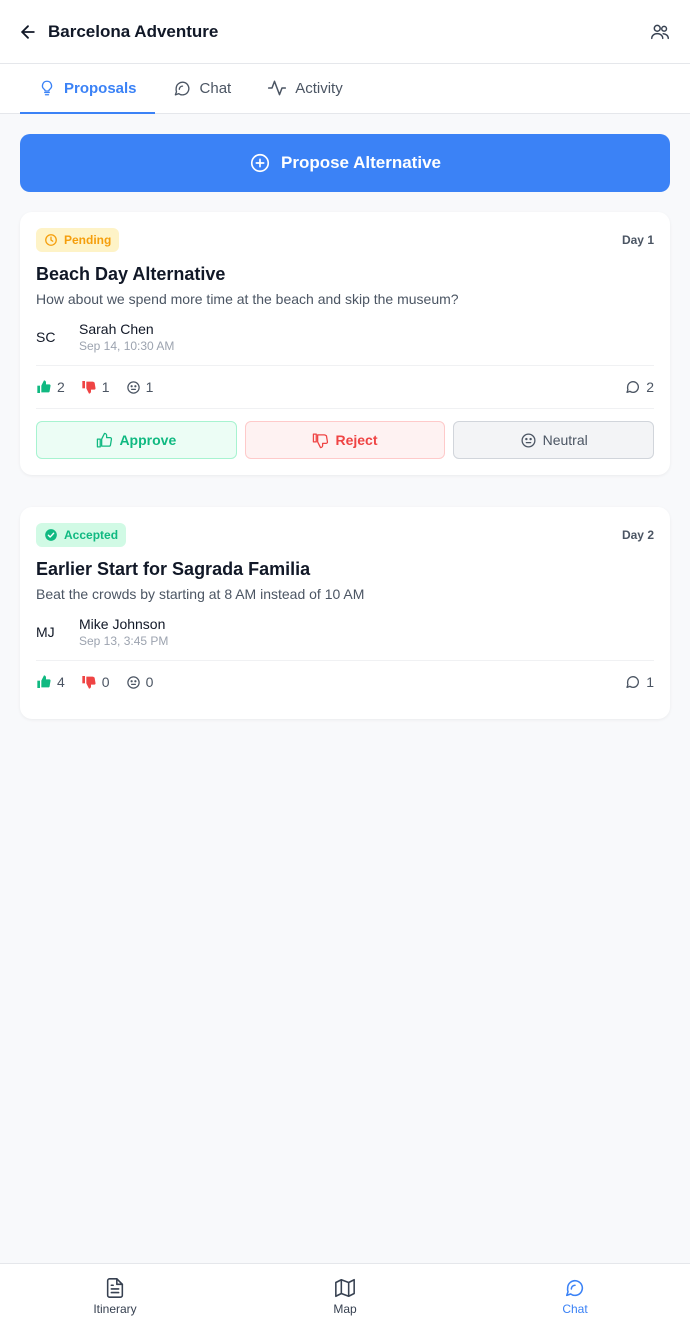  I want to click on propose-button-label: Propose Alternative, so click(361, 162).